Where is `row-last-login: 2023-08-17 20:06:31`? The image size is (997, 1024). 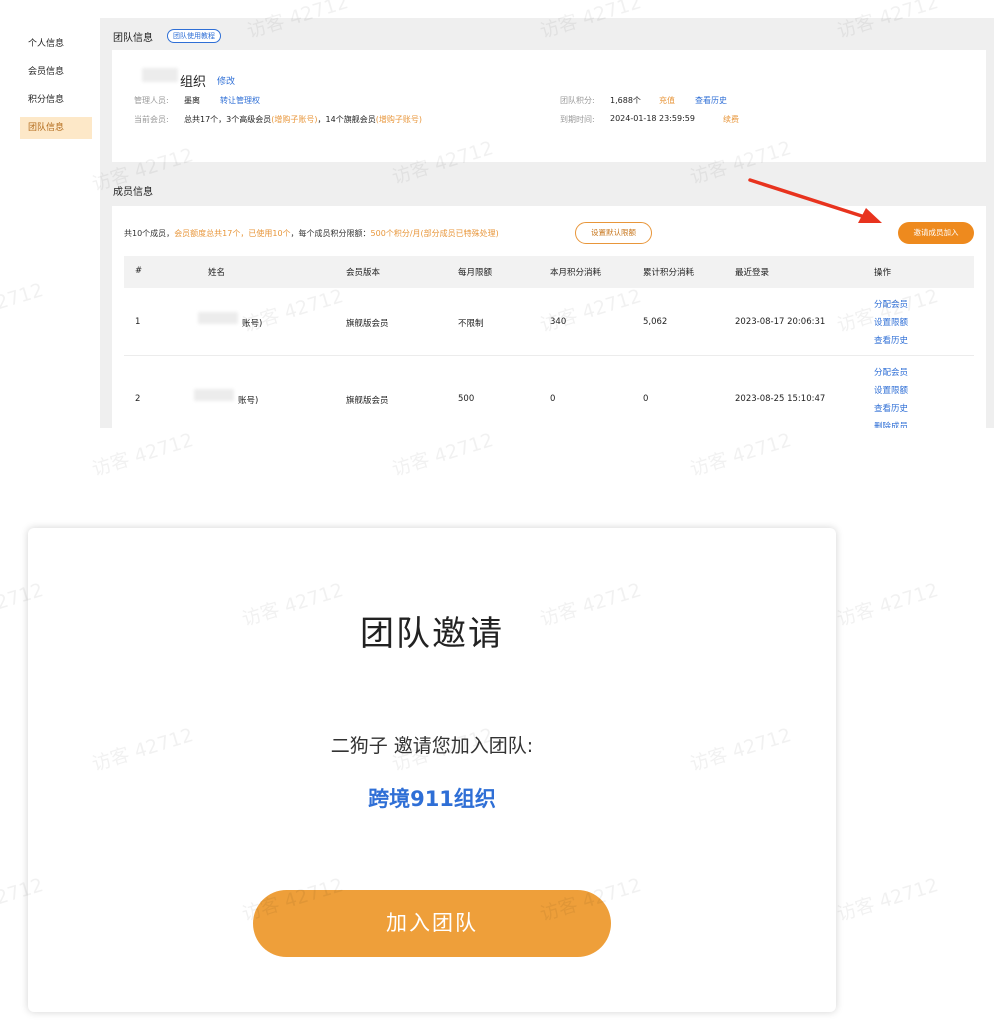
row-last-login: 2023-08-17 20:06:31 is located at coordinates (780, 322).